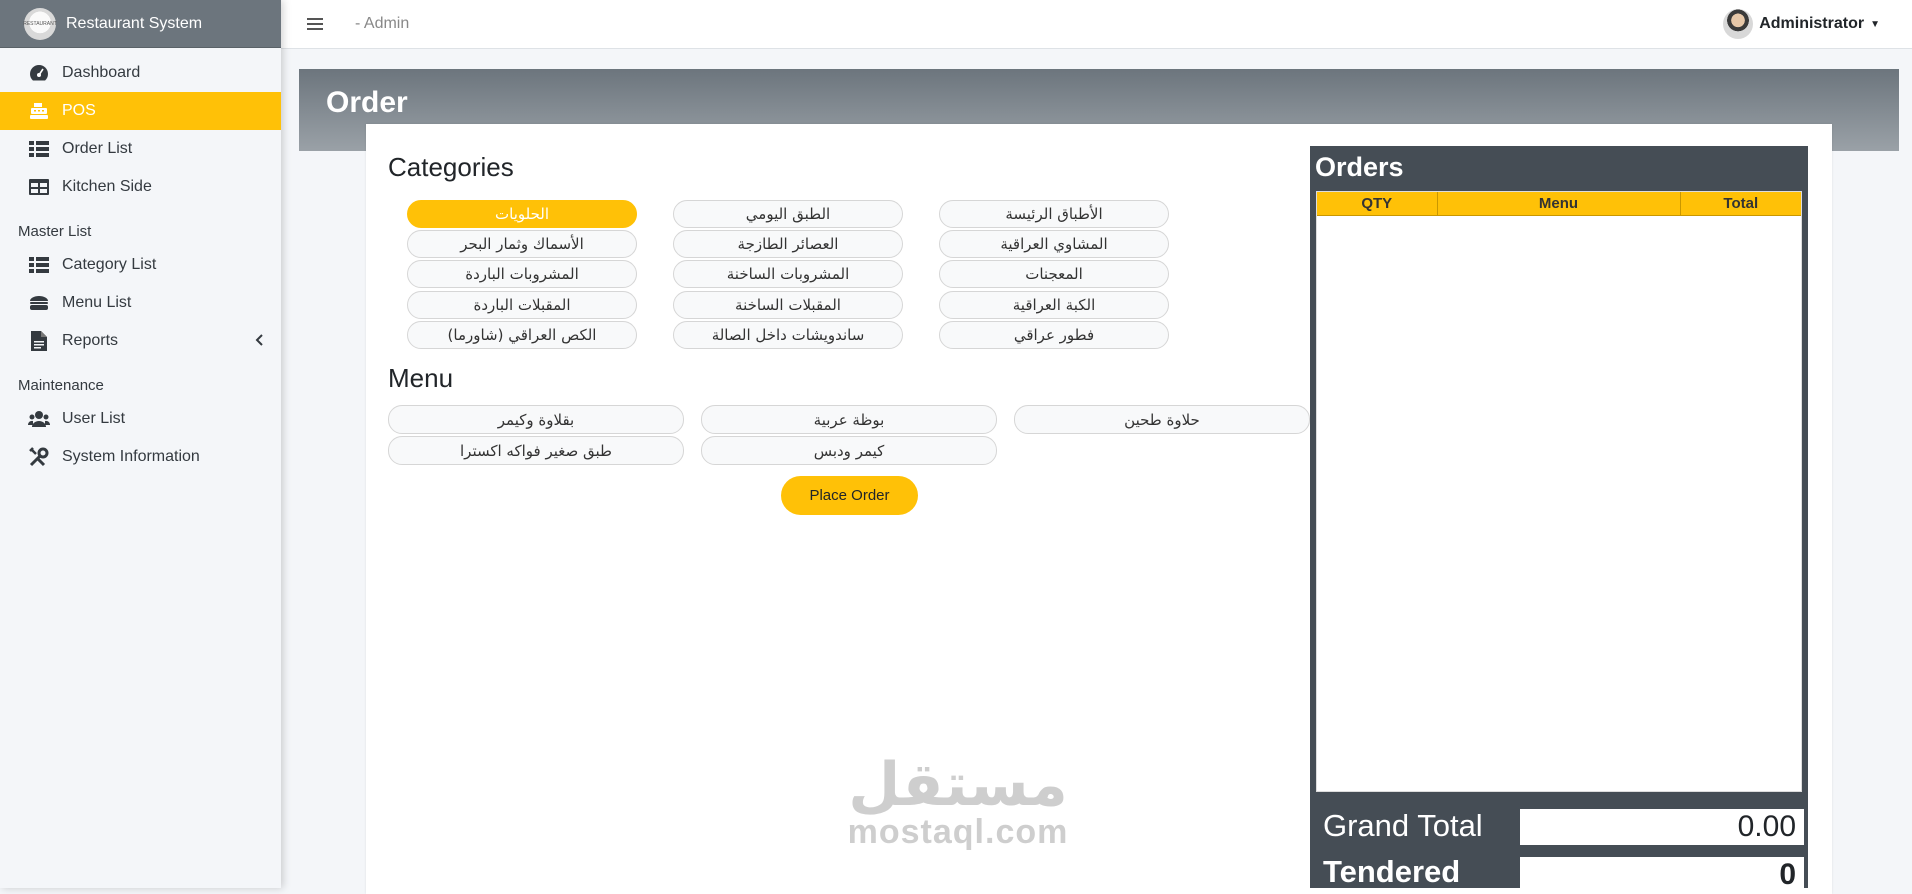 Image resolution: width=1912 pixels, height=894 pixels. I want to click on sidebar-item-menu-list: Menu List, so click(140, 303).